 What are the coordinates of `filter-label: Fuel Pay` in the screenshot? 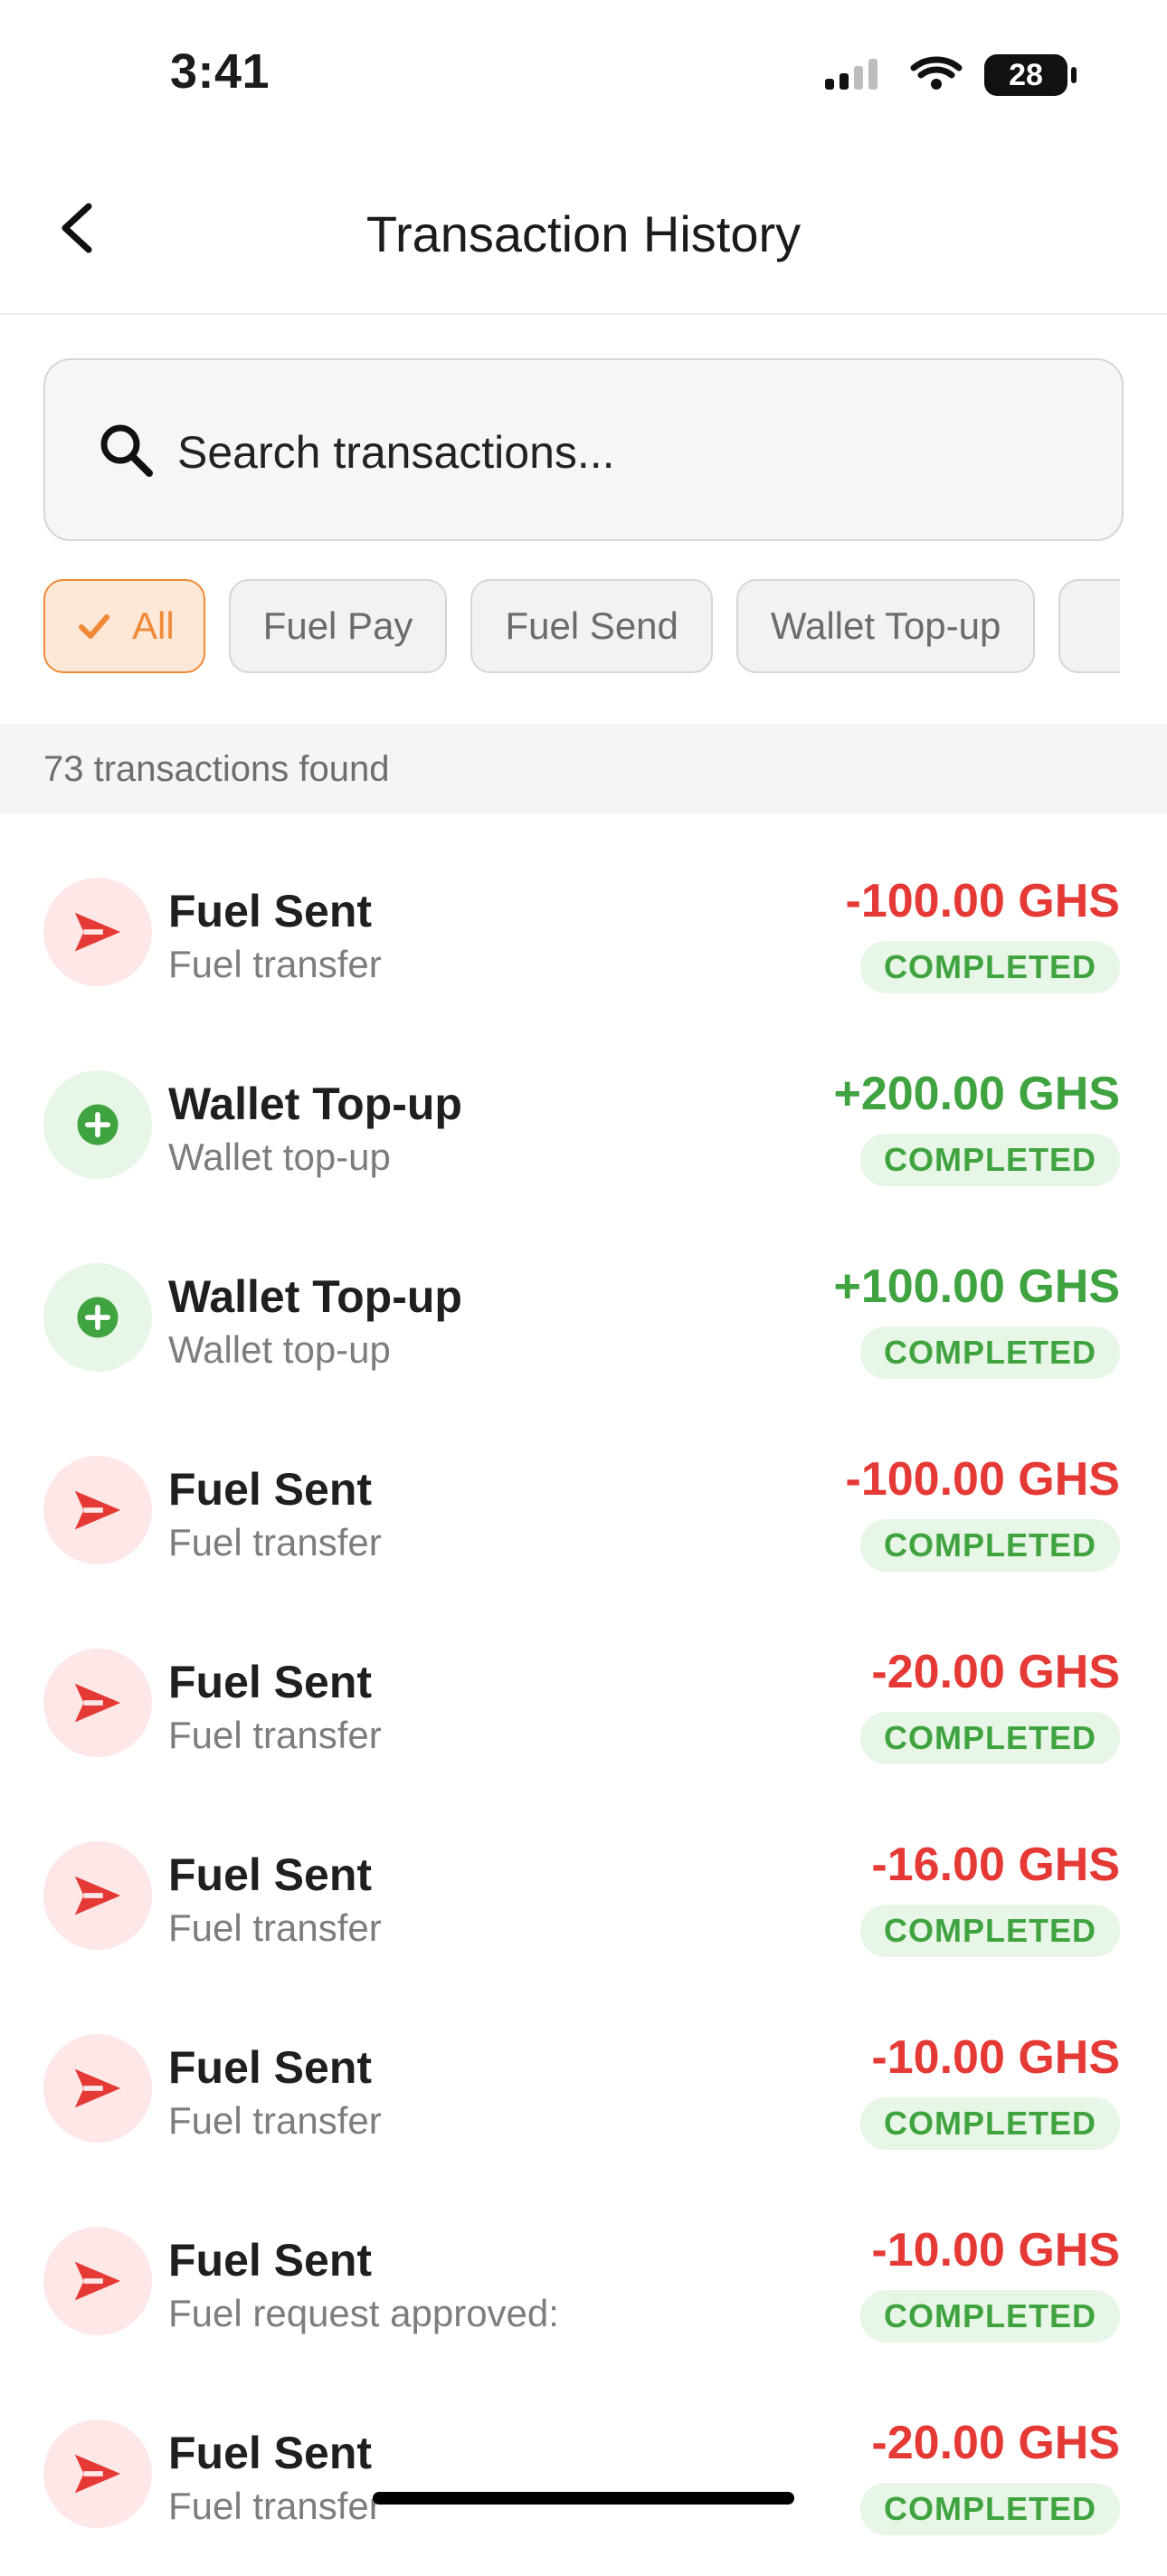 It's located at (337, 625).